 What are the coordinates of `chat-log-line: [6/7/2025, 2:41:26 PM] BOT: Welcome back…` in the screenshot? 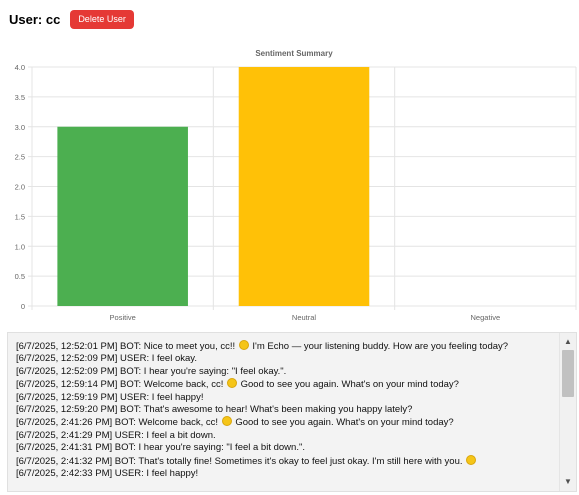 It's located at (235, 422).